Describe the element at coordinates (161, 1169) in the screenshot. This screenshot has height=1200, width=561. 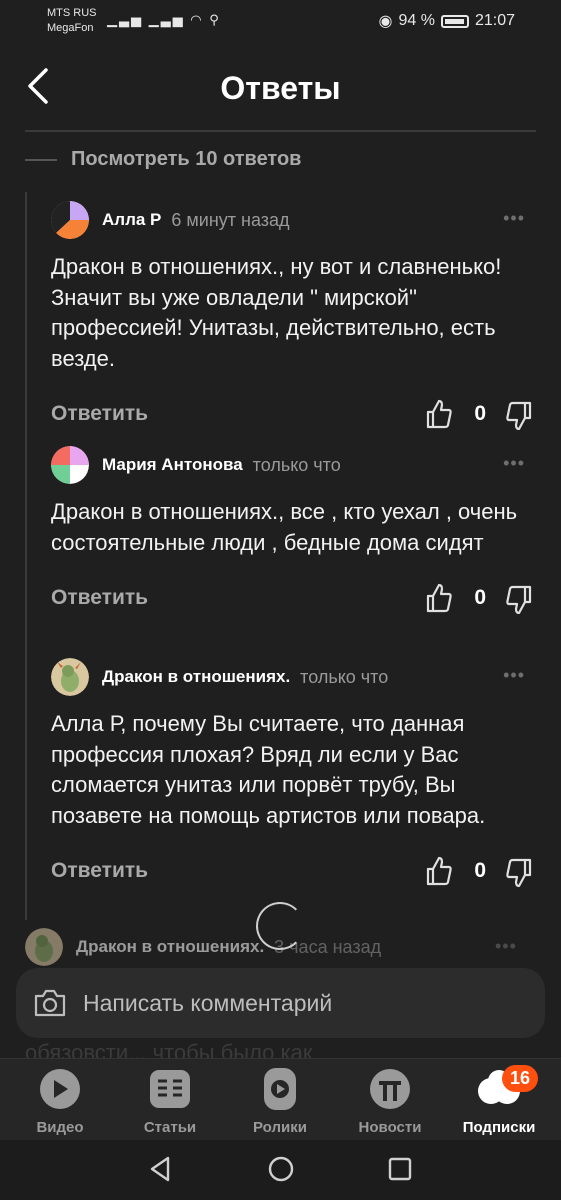
I see `nav-back-icon` at that location.